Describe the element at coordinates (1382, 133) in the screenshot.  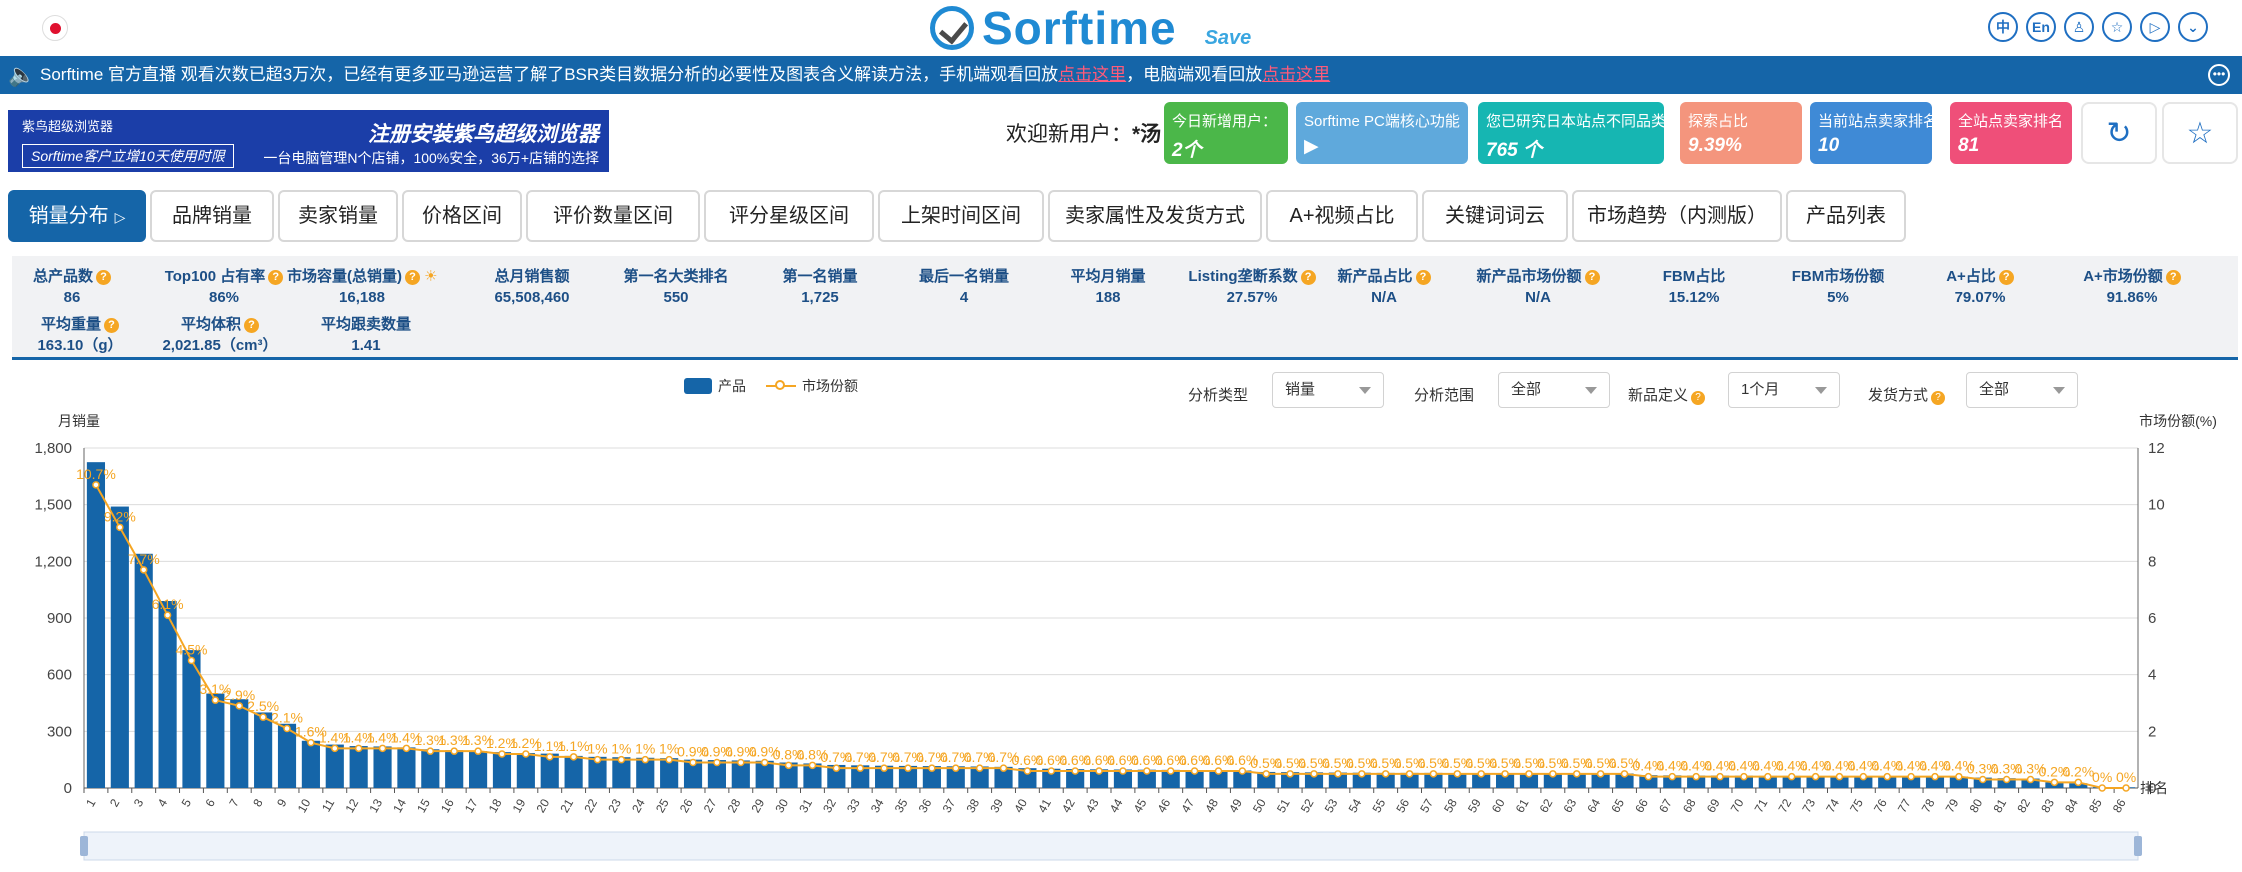
I see `stat-card-1: Sorftime PC端核心功能 ▶` at that location.